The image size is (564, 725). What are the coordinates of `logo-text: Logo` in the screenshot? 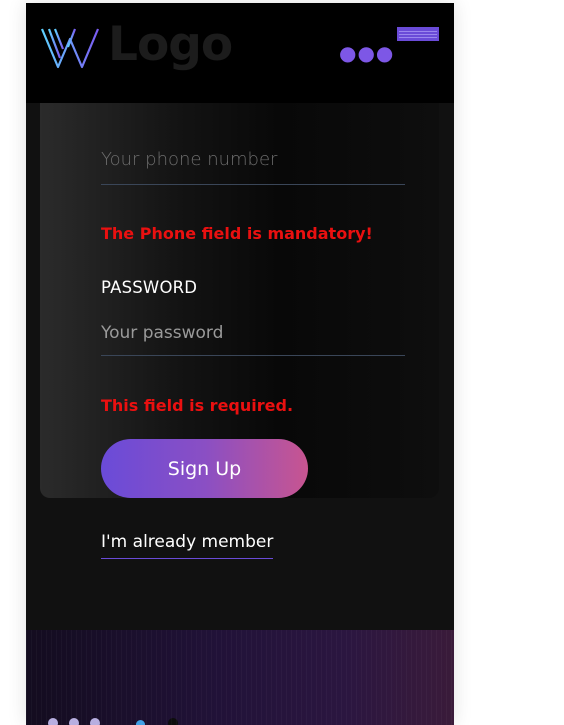 It's located at (170, 44).